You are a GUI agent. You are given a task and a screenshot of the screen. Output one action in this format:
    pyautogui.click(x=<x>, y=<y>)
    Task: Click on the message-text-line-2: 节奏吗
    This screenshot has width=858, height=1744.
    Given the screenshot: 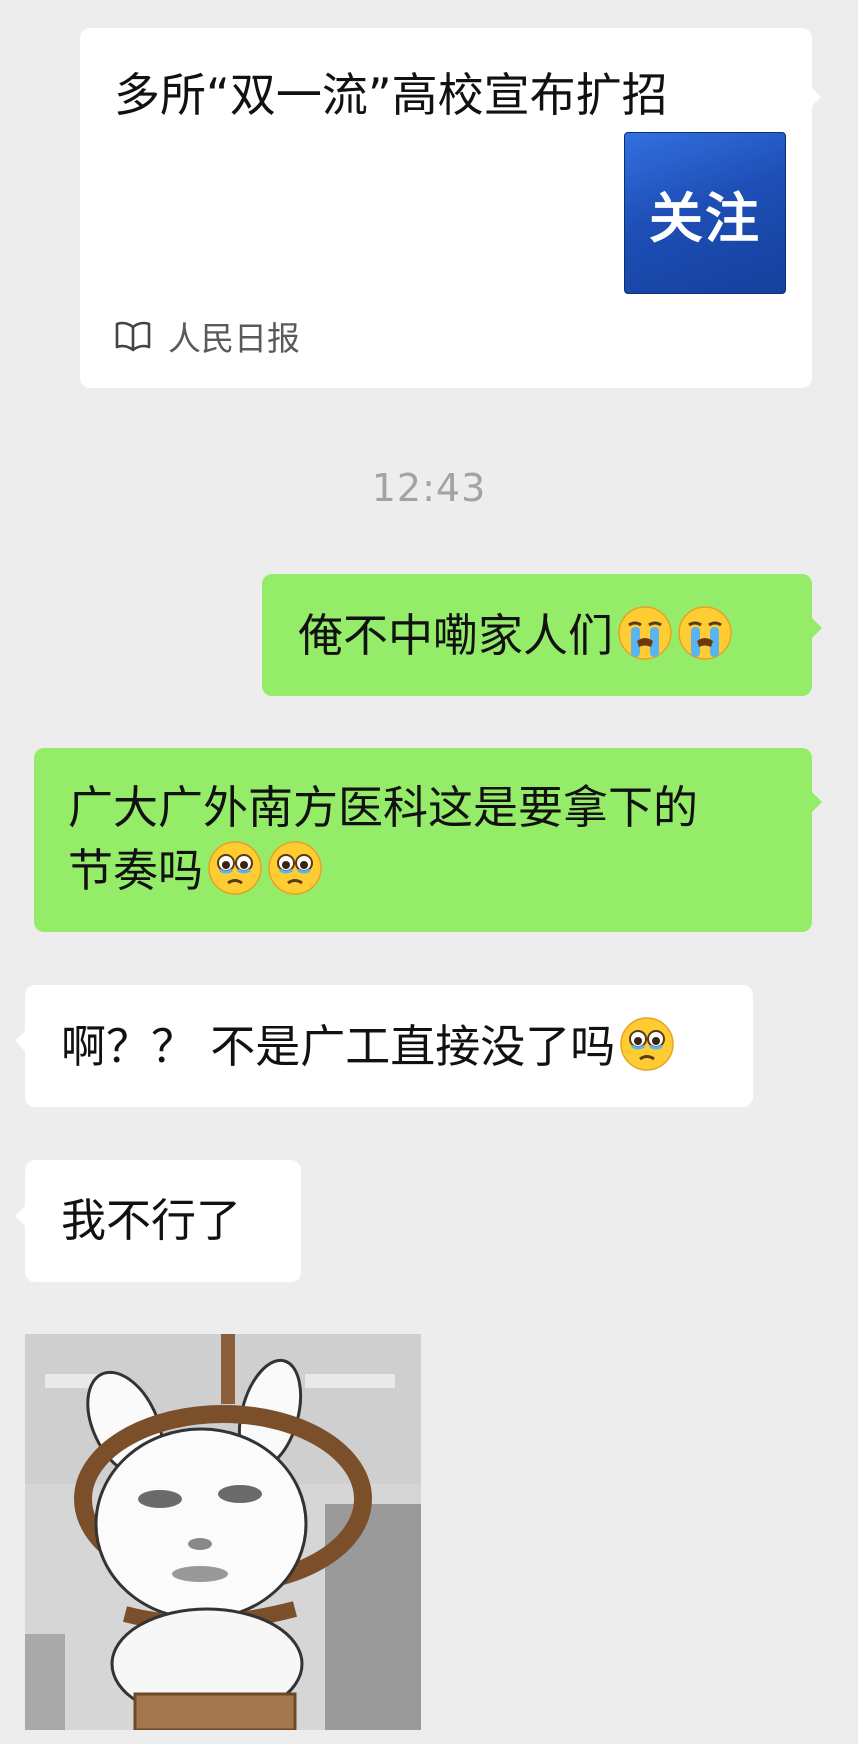 What is the action you would take?
    pyautogui.click(x=136, y=870)
    